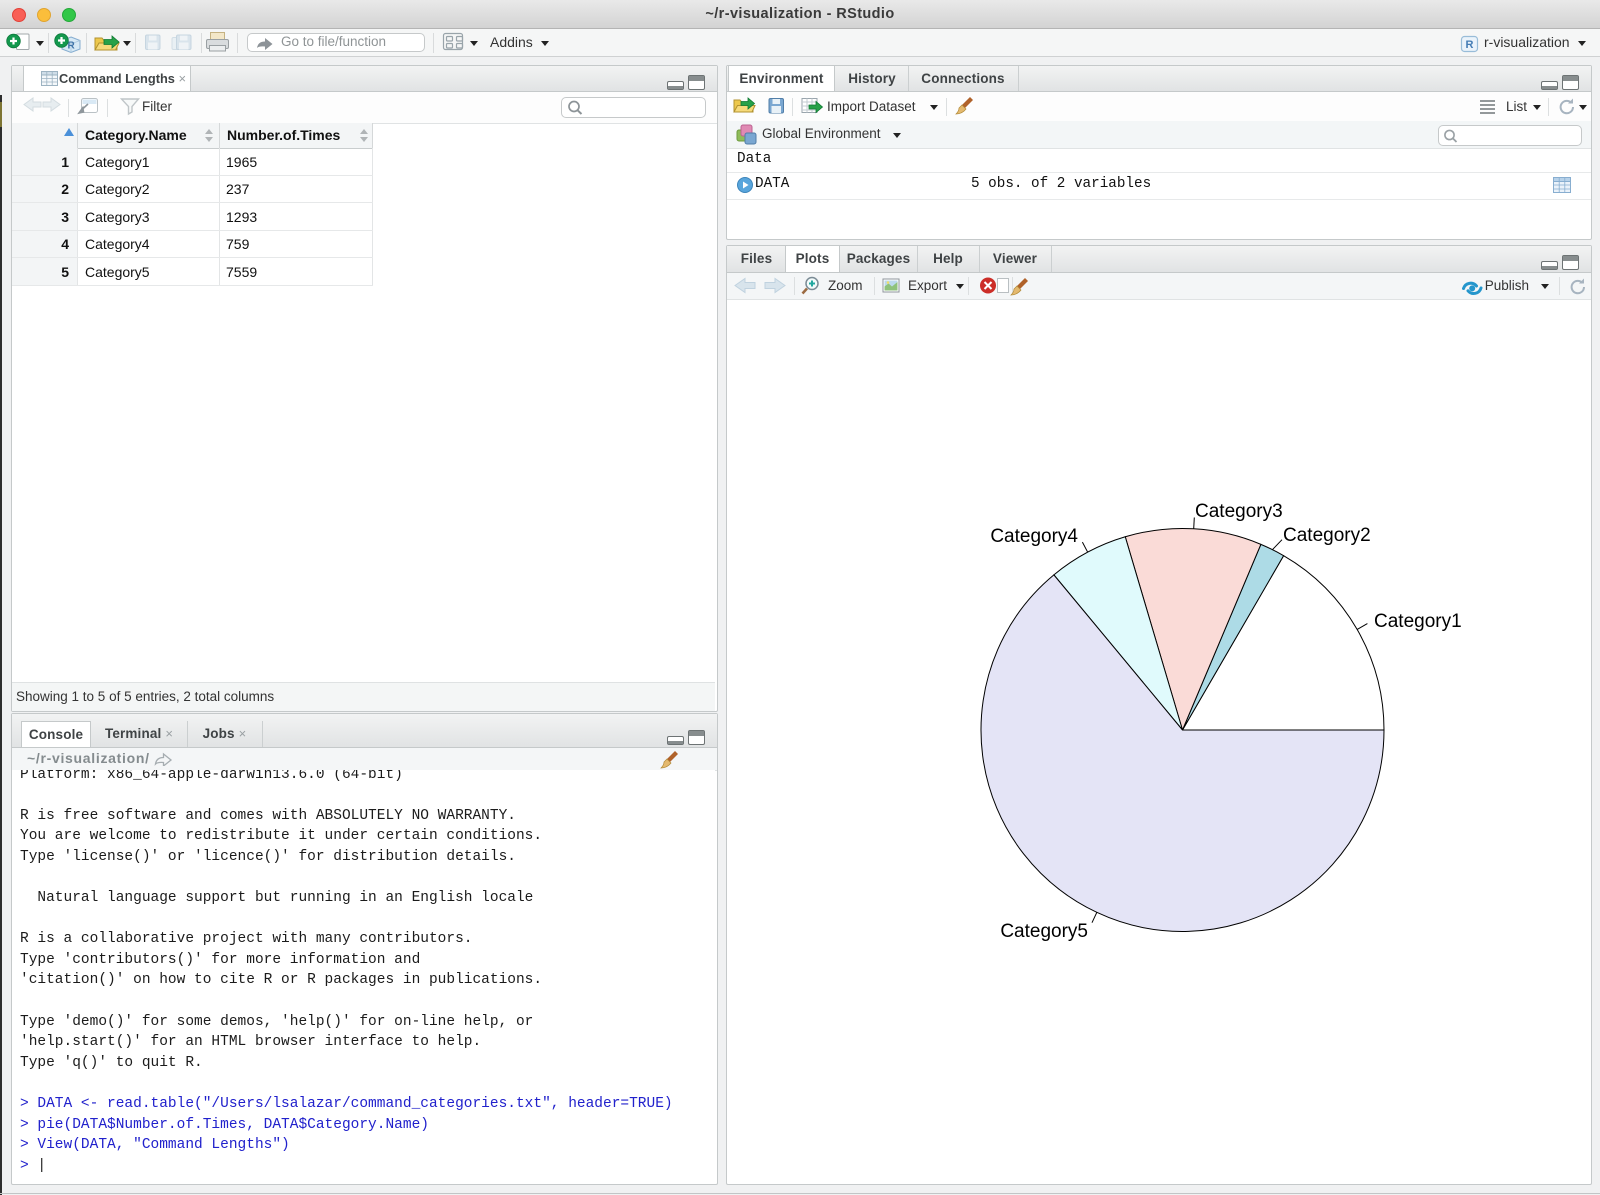 The width and height of the screenshot is (1600, 1195). I want to click on svg-text: Category4, so click(1034, 536).